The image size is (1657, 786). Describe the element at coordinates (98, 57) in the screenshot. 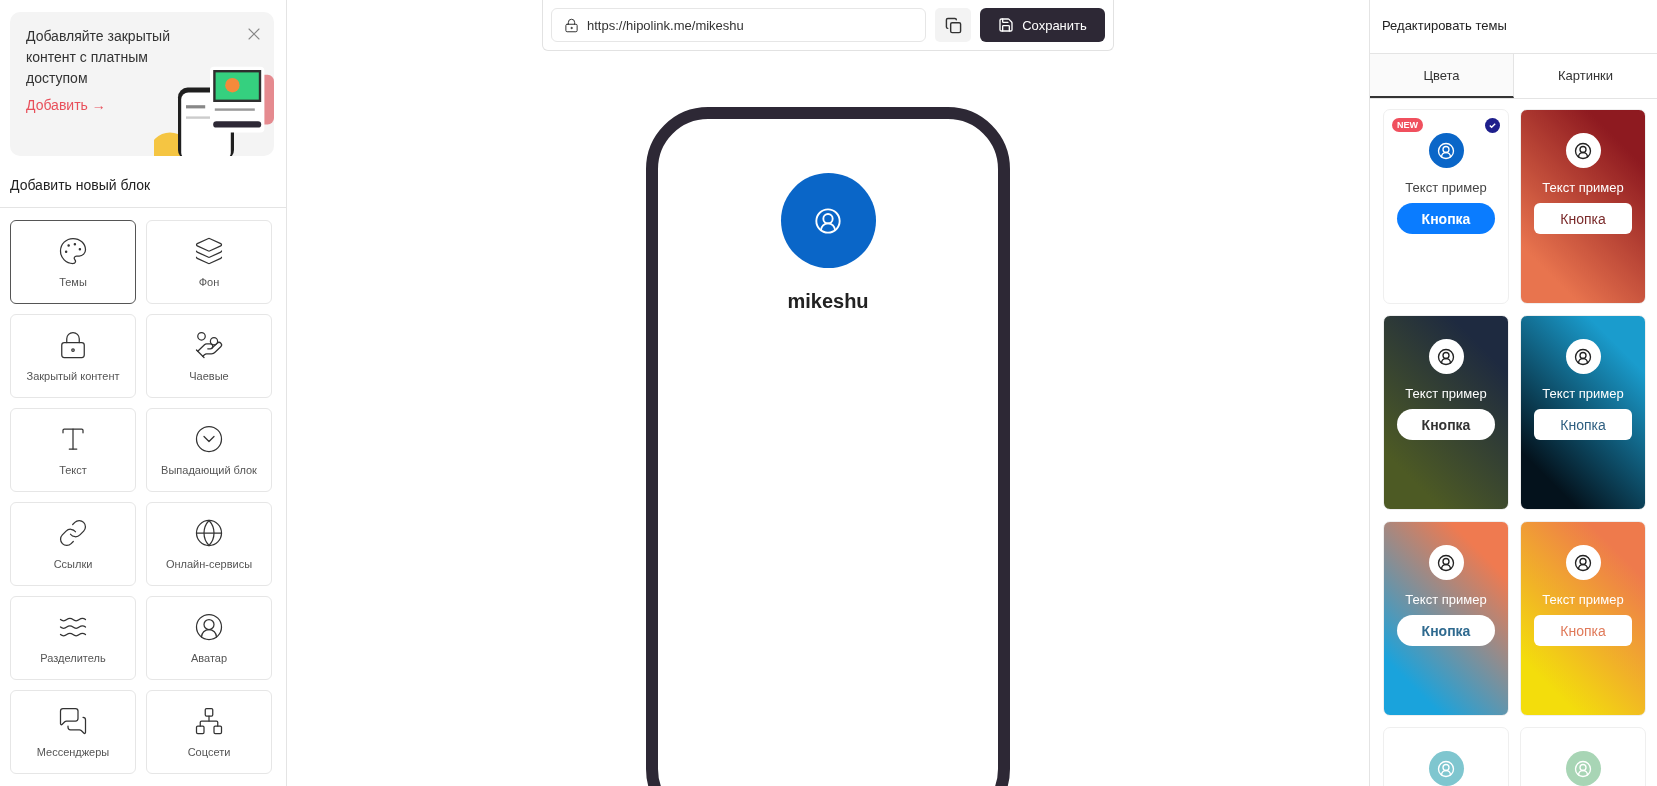

I see `promo-title: Добавляйте закрытый контент с платным доступом` at that location.